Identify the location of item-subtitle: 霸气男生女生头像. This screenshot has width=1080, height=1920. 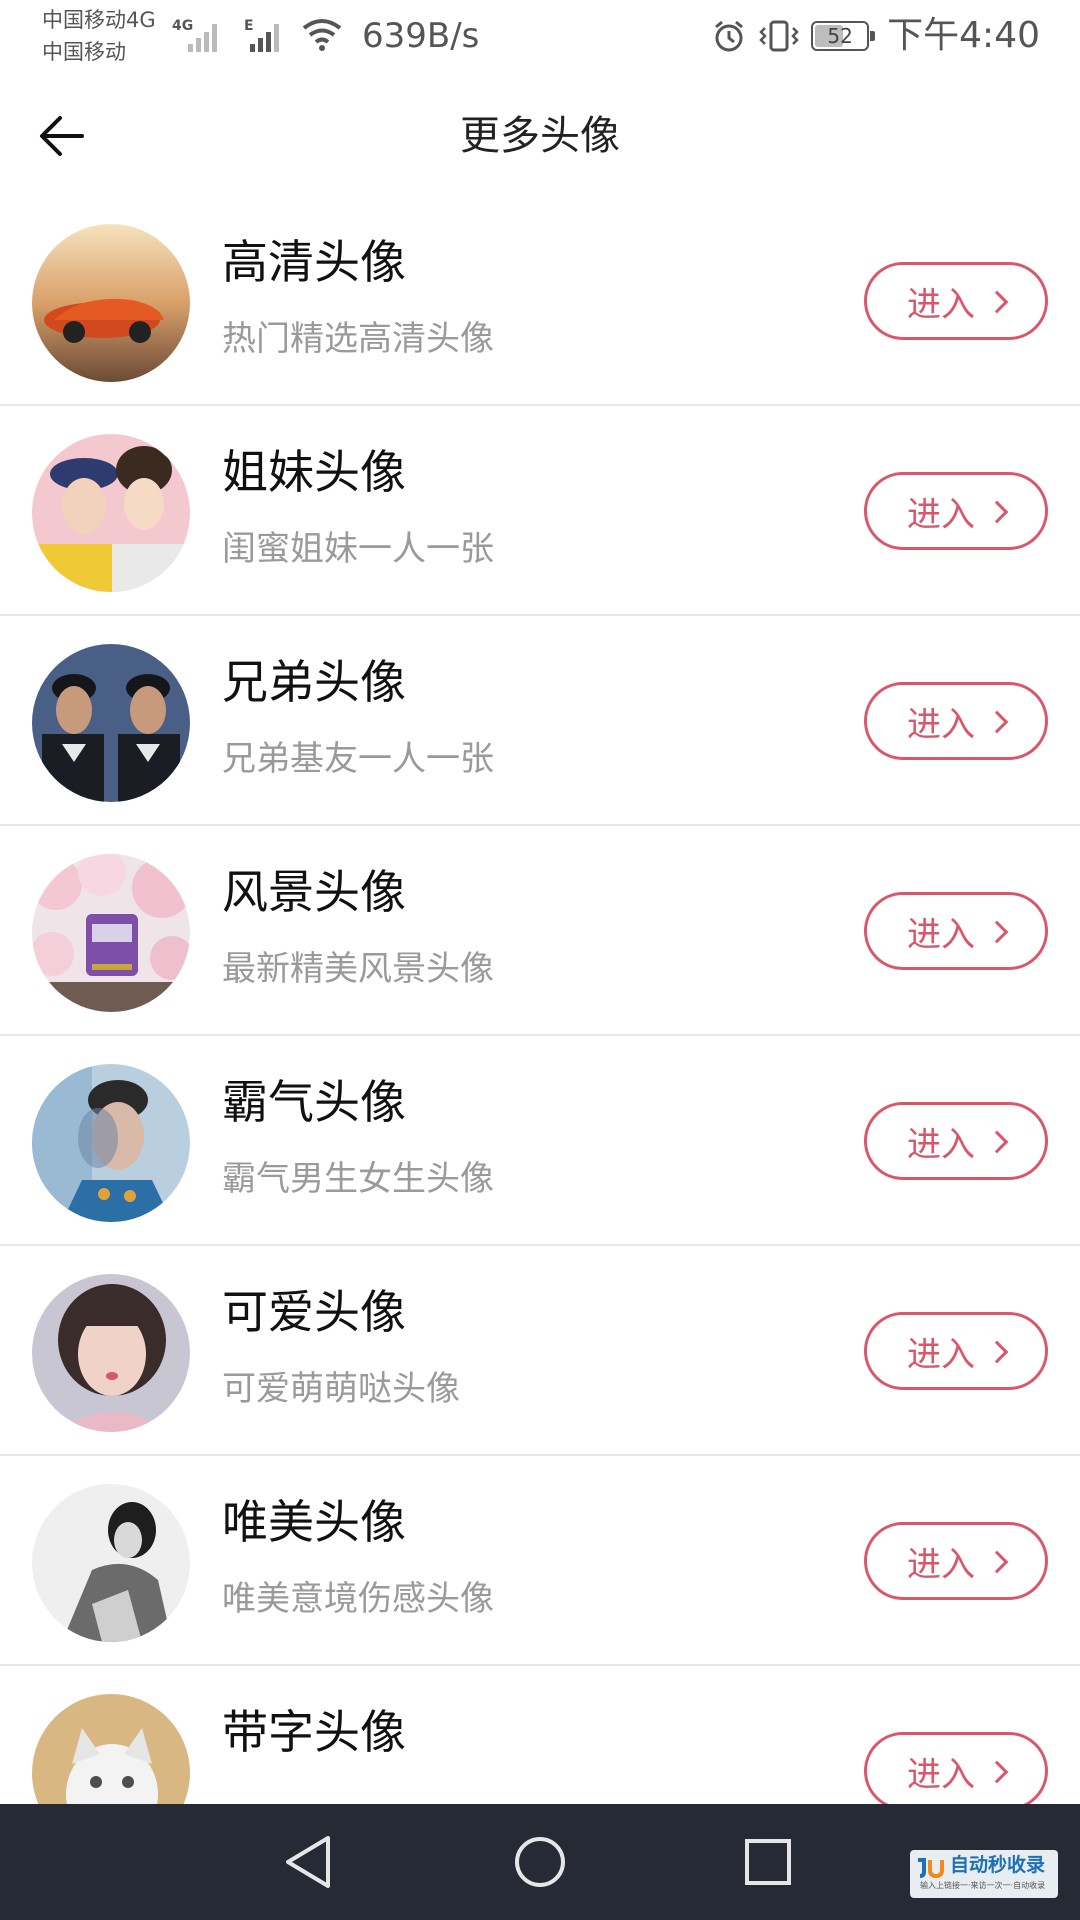
(358, 1179).